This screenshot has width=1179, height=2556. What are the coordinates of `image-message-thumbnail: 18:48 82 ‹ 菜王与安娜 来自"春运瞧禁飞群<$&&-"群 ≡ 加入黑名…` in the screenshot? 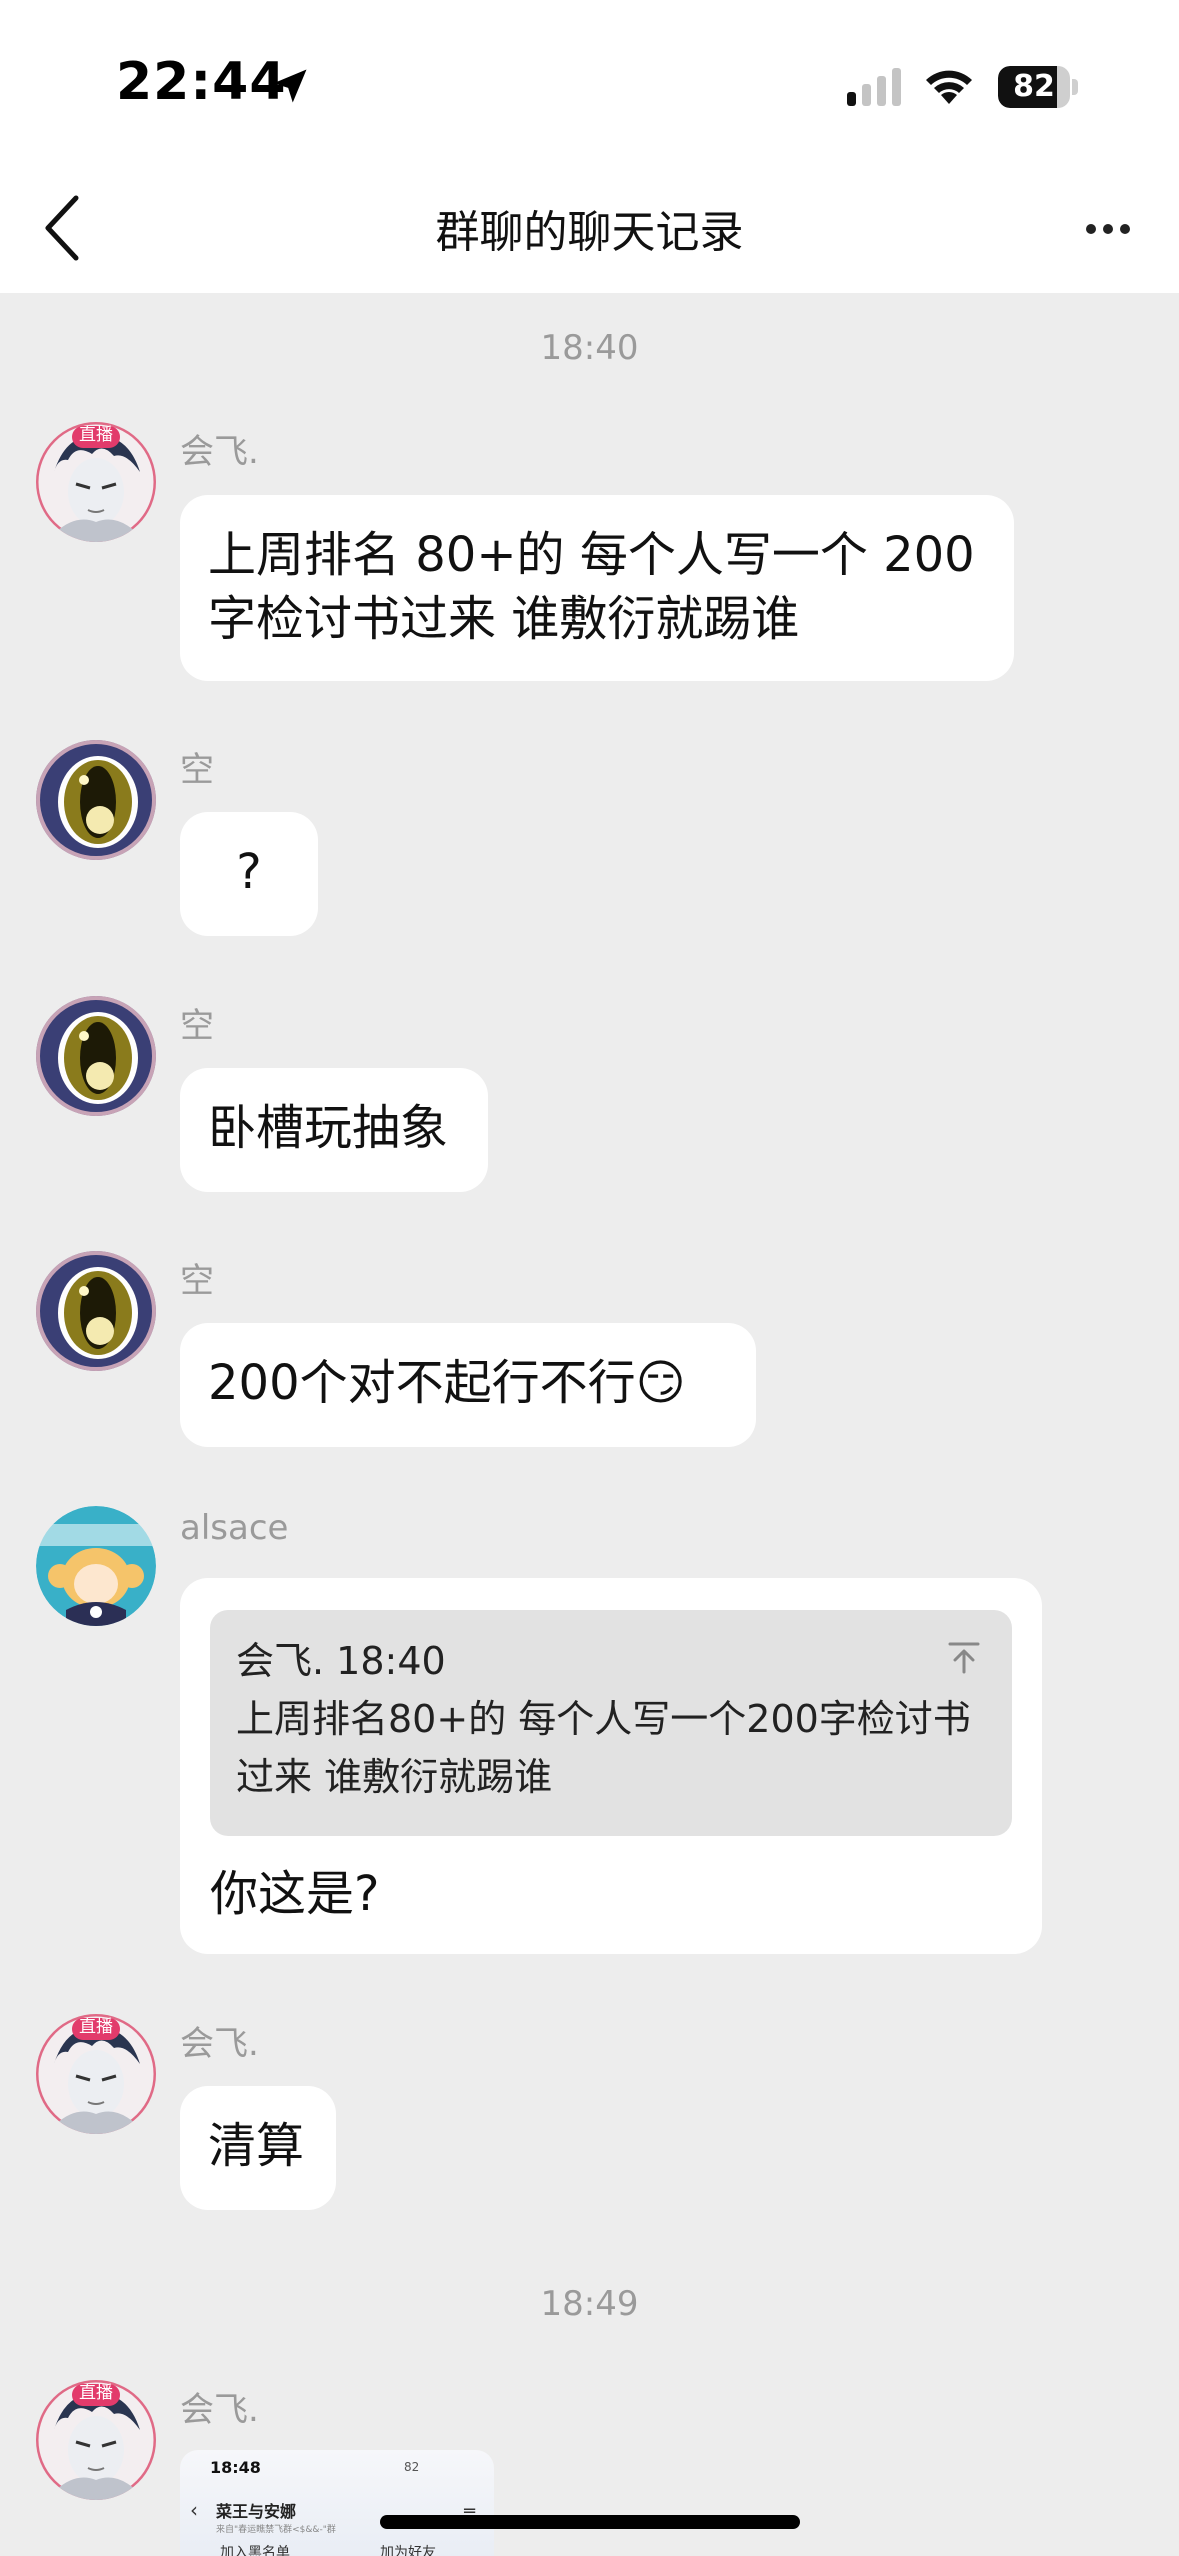 It's located at (337, 2503).